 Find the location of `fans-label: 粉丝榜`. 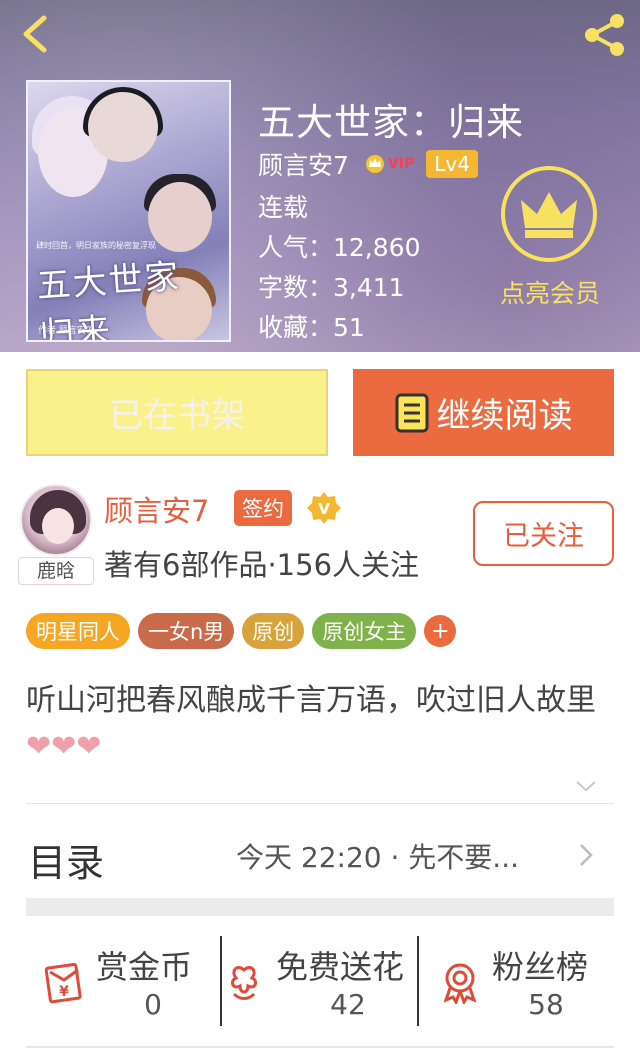

fans-label: 粉丝榜 is located at coordinates (540, 967).